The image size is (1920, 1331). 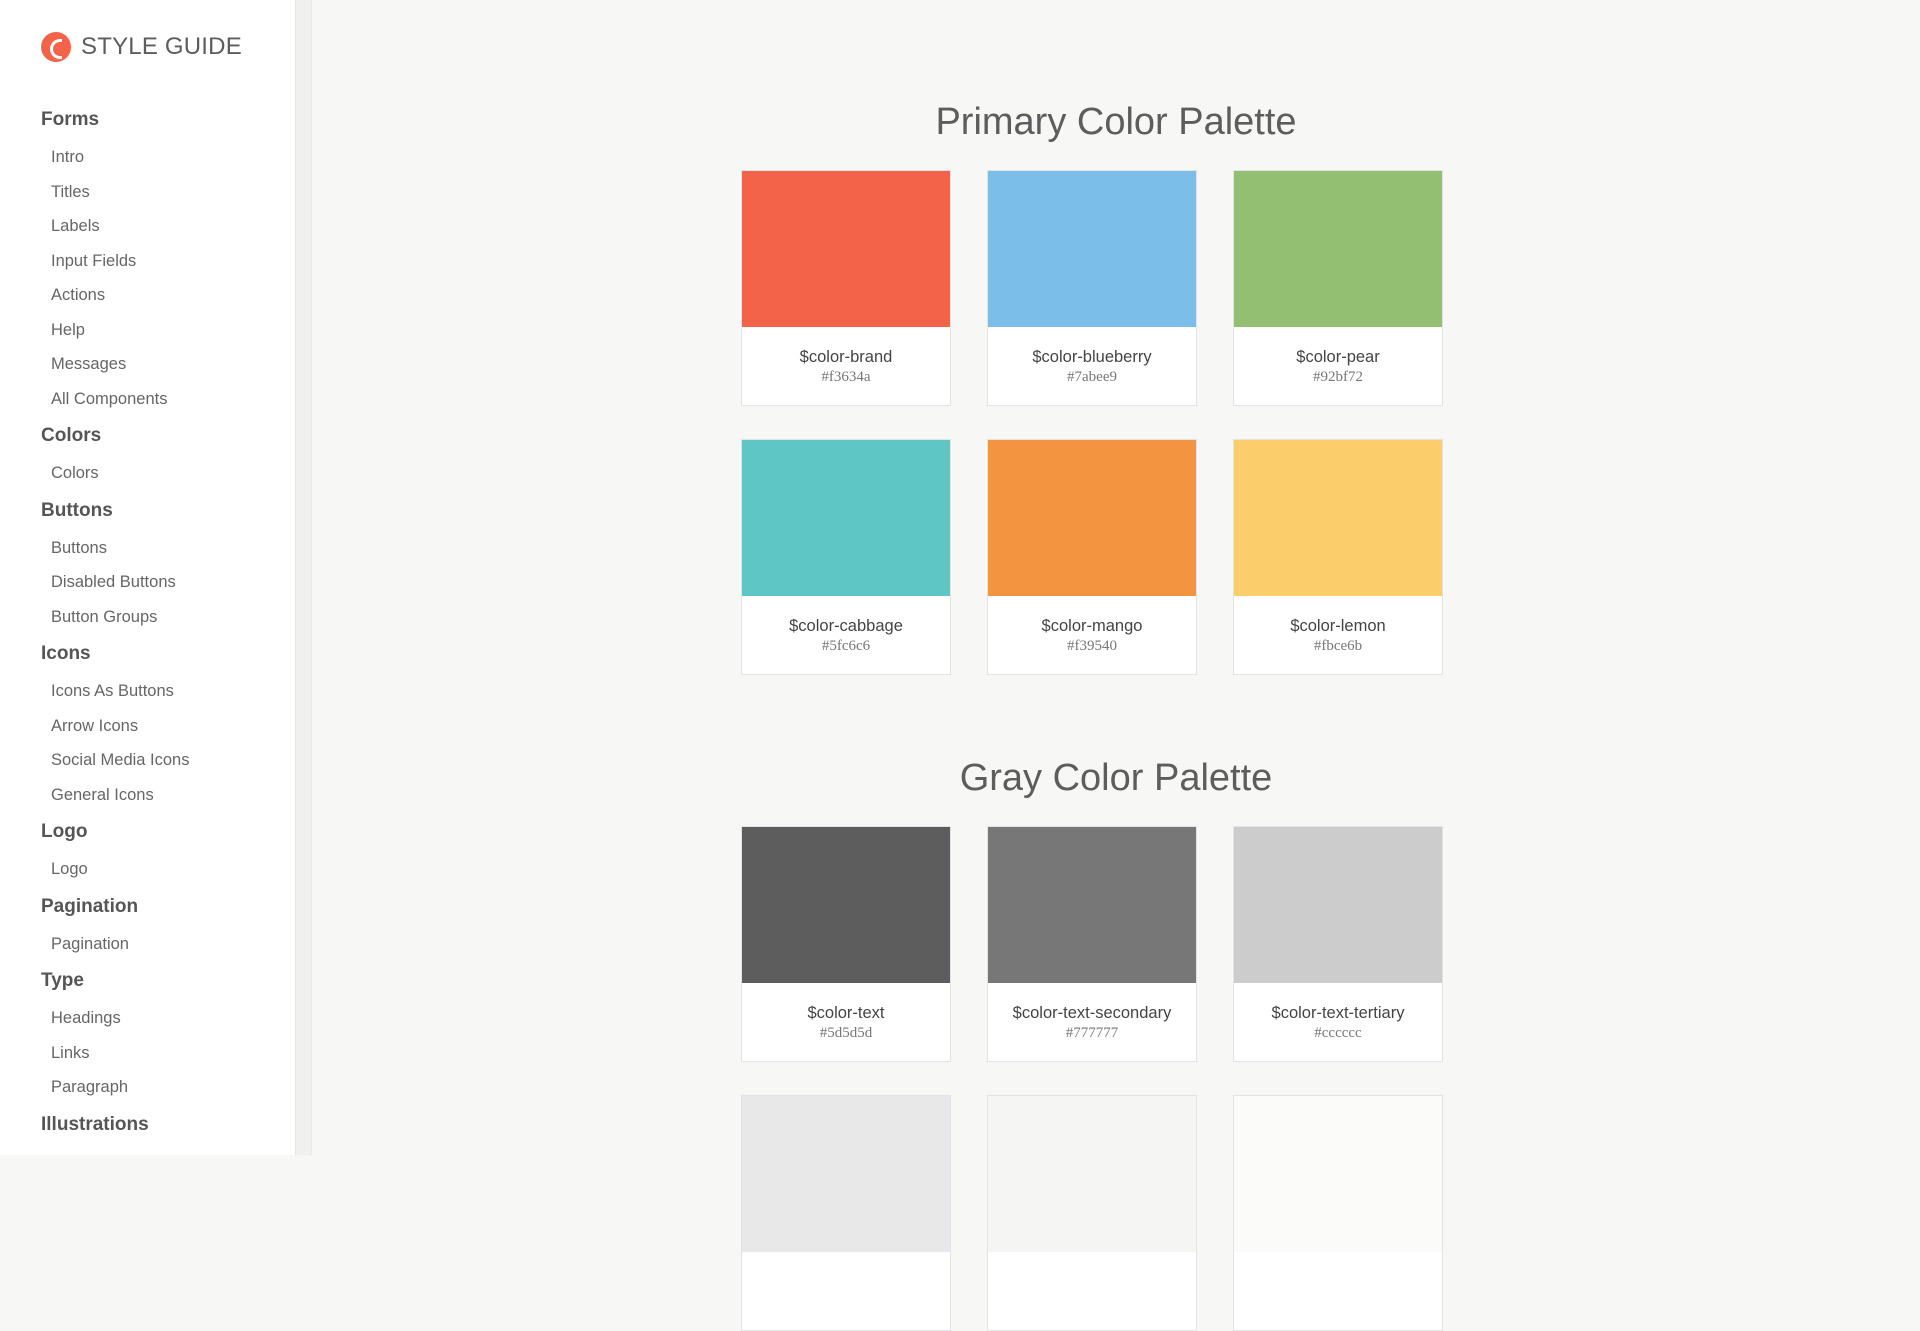 What do you see at coordinates (147, 192) in the screenshot?
I see `sidebar-item: Titles` at bounding box center [147, 192].